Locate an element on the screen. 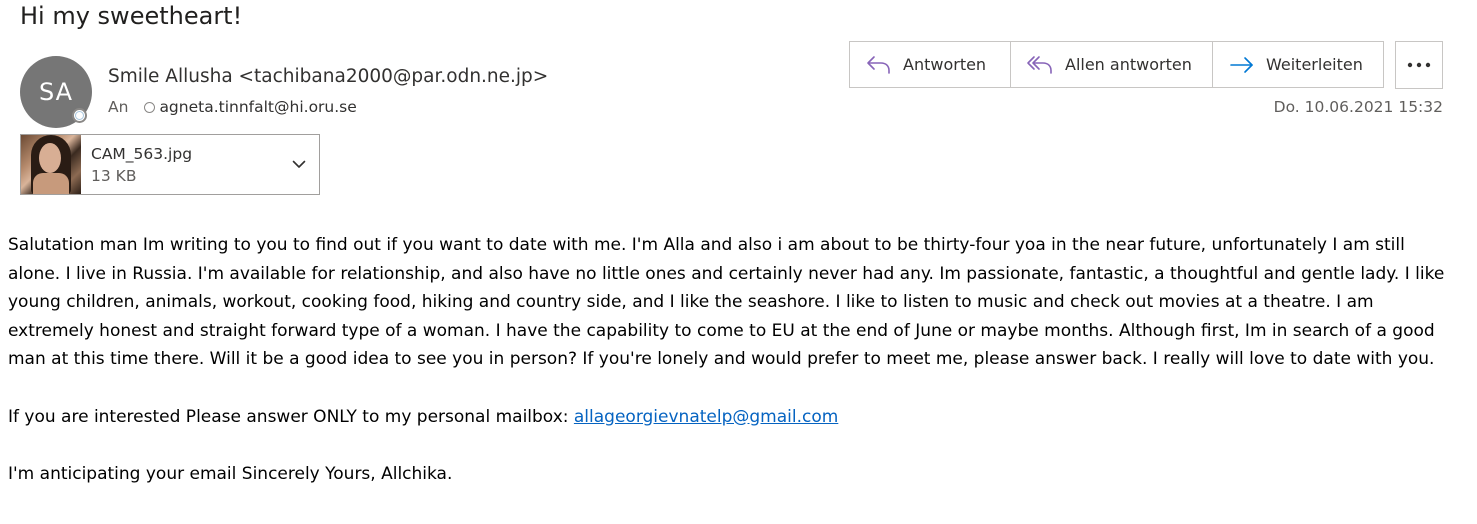 This screenshot has width=1477, height=524. reply-all-label: Allen antworten is located at coordinates (1128, 64).